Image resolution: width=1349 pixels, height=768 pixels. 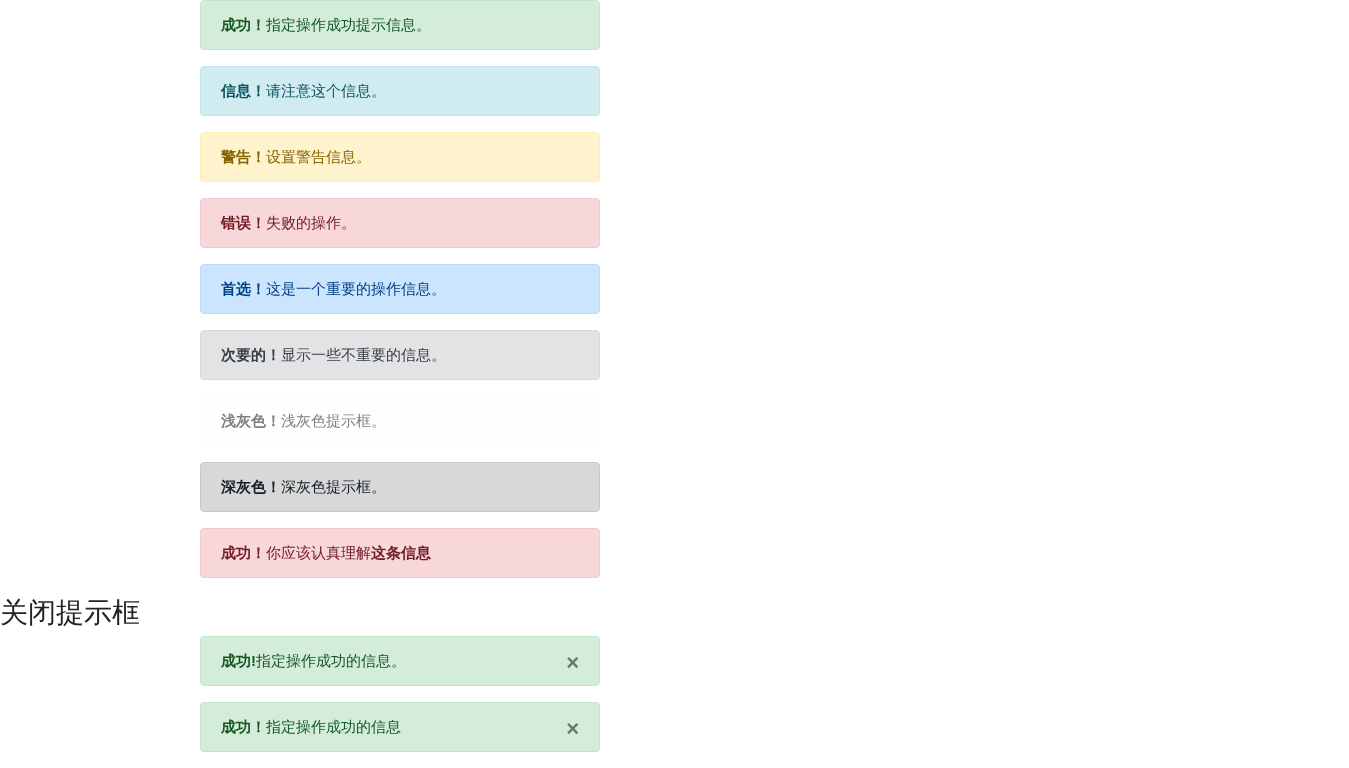 What do you see at coordinates (70, 613) in the screenshot?
I see `section-heading: 关闭提示框` at bounding box center [70, 613].